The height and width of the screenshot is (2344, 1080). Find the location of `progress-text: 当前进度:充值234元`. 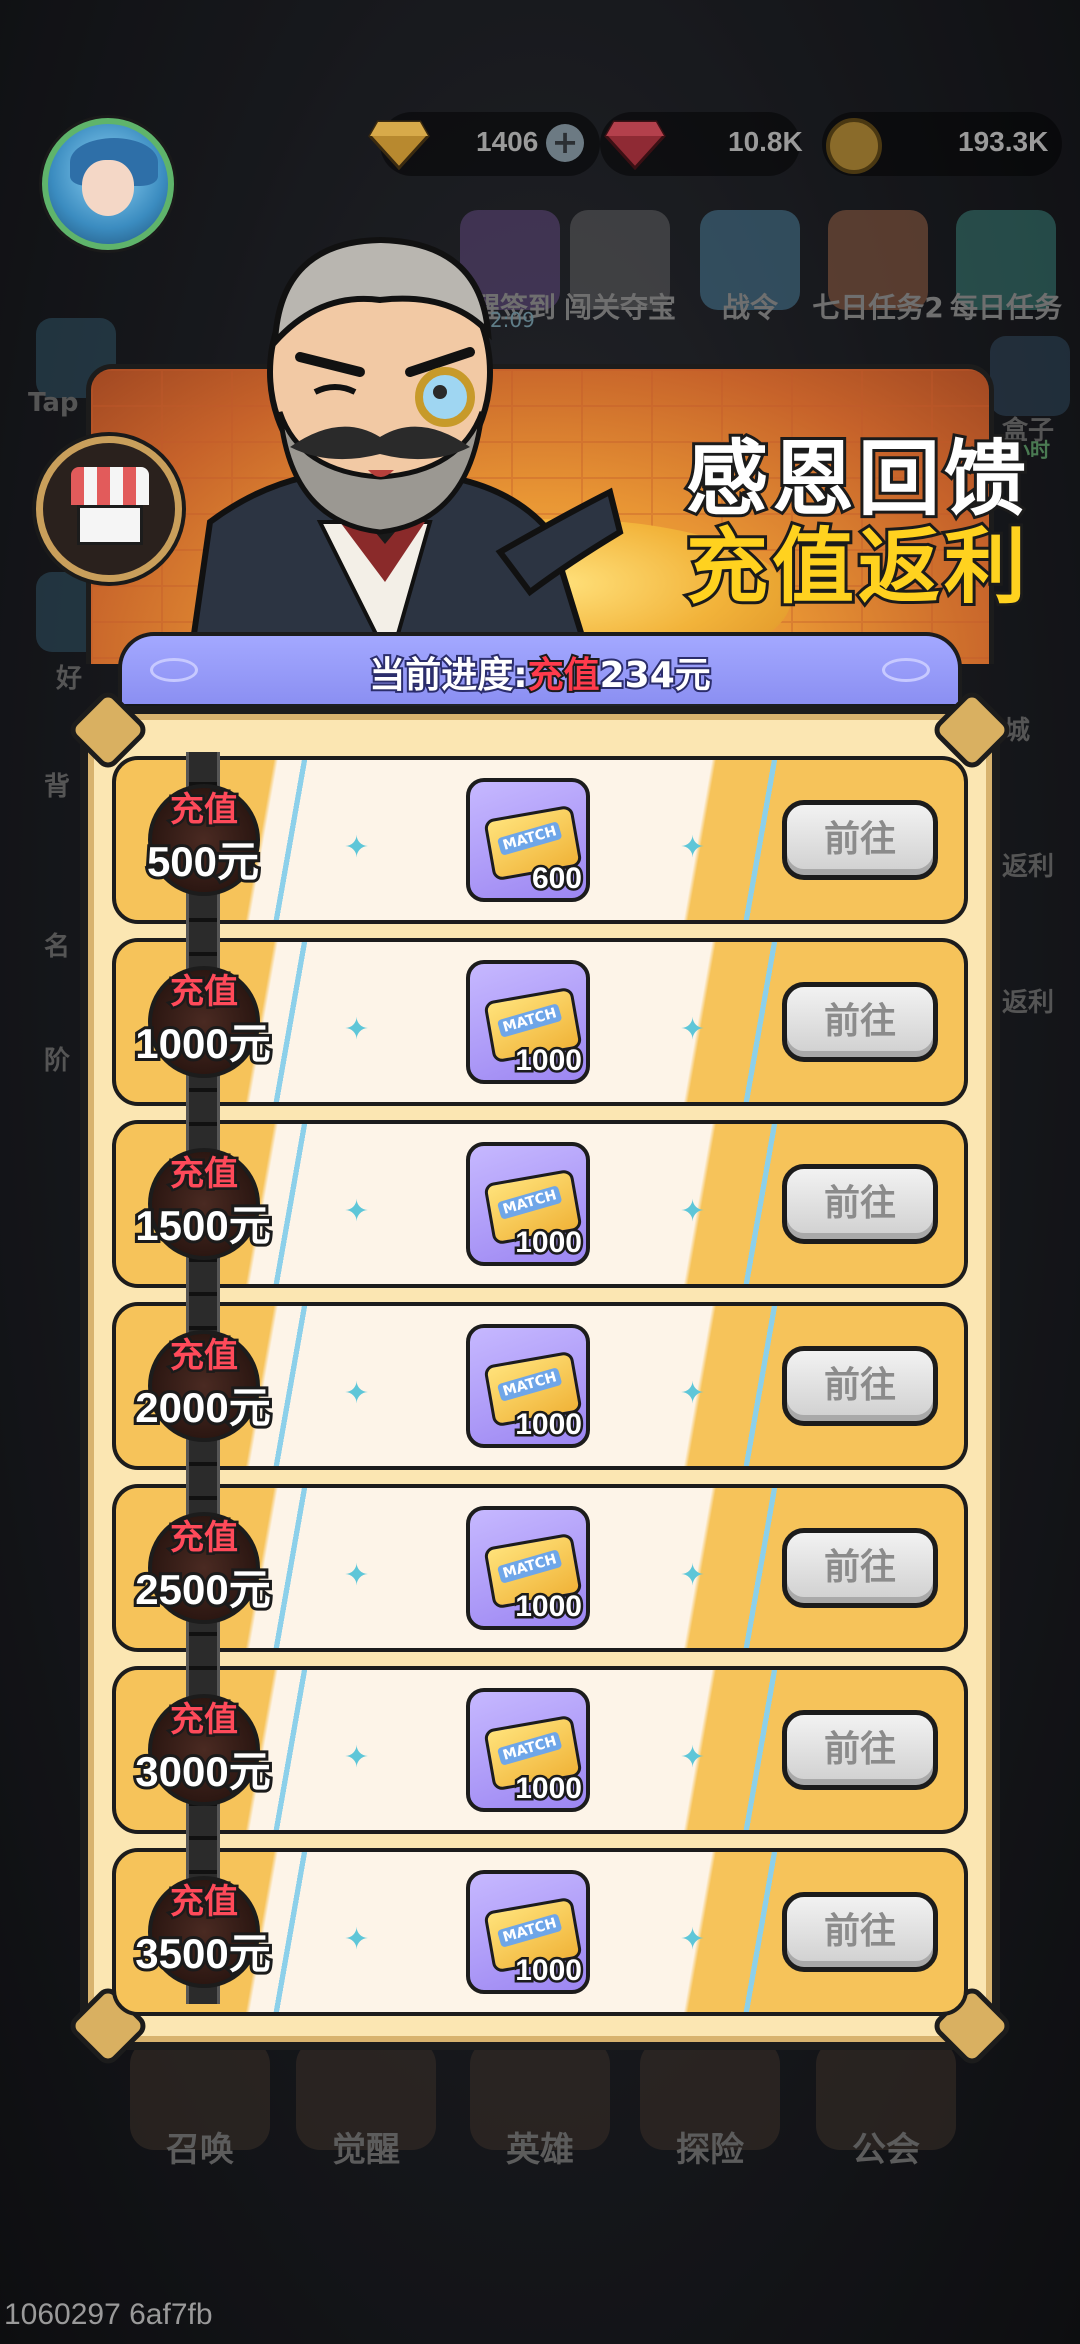

progress-text: 当前进度:充值234元 is located at coordinates (540, 672).